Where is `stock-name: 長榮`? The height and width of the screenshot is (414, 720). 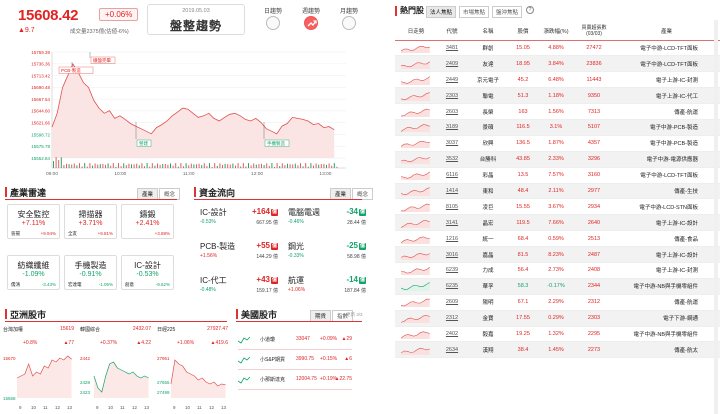 stock-name: 長榮 is located at coordinates (488, 111).